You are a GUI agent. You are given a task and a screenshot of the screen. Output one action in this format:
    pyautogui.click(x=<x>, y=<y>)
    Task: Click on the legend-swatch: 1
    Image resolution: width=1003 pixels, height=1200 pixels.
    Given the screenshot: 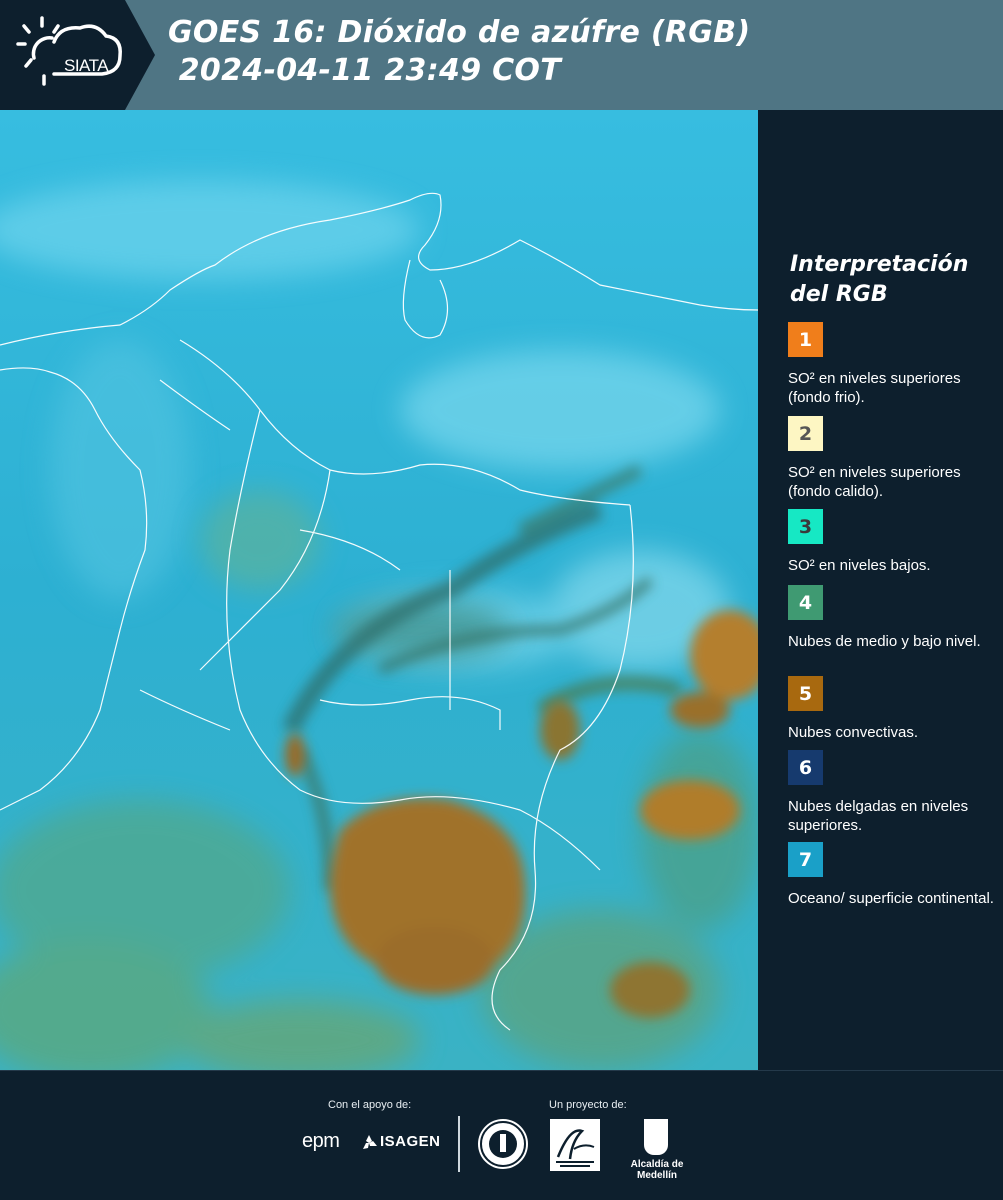 What is the action you would take?
    pyautogui.click(x=805, y=339)
    